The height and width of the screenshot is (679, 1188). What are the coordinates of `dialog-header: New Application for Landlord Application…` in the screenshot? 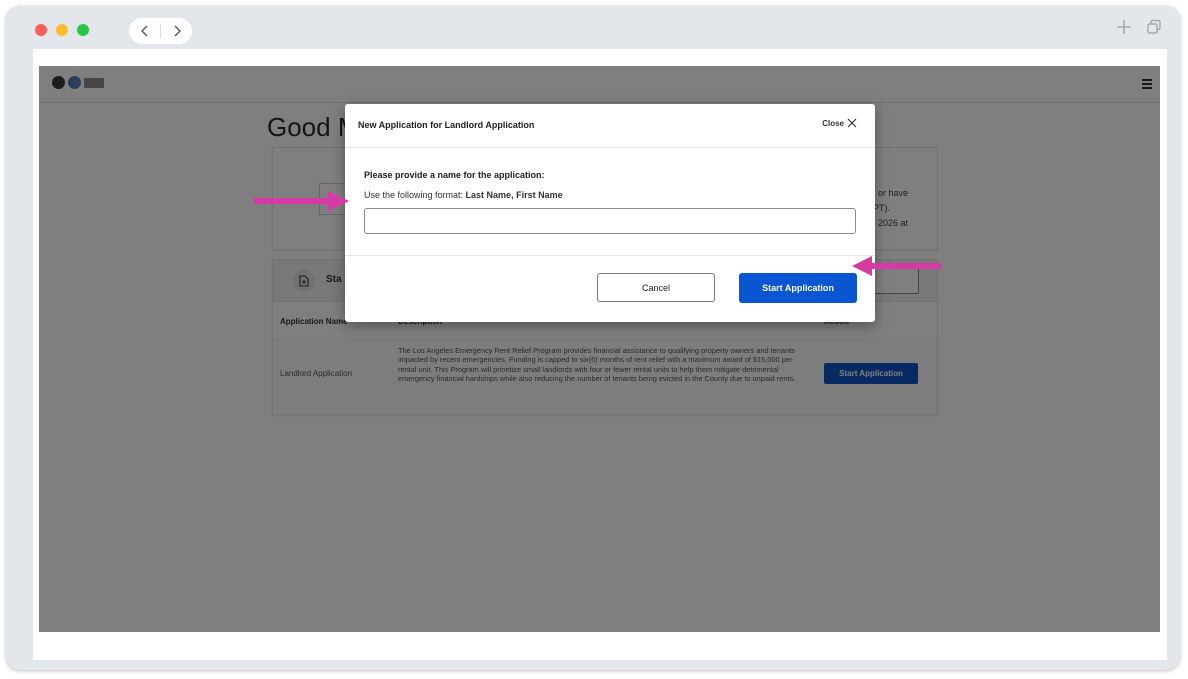 It's located at (610, 126).